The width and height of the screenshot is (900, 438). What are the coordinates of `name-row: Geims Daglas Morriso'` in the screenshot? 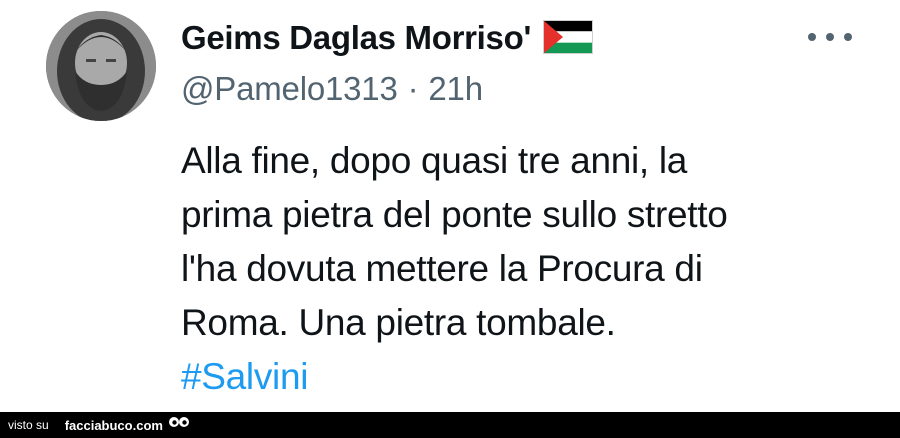 It's located at (387, 38).